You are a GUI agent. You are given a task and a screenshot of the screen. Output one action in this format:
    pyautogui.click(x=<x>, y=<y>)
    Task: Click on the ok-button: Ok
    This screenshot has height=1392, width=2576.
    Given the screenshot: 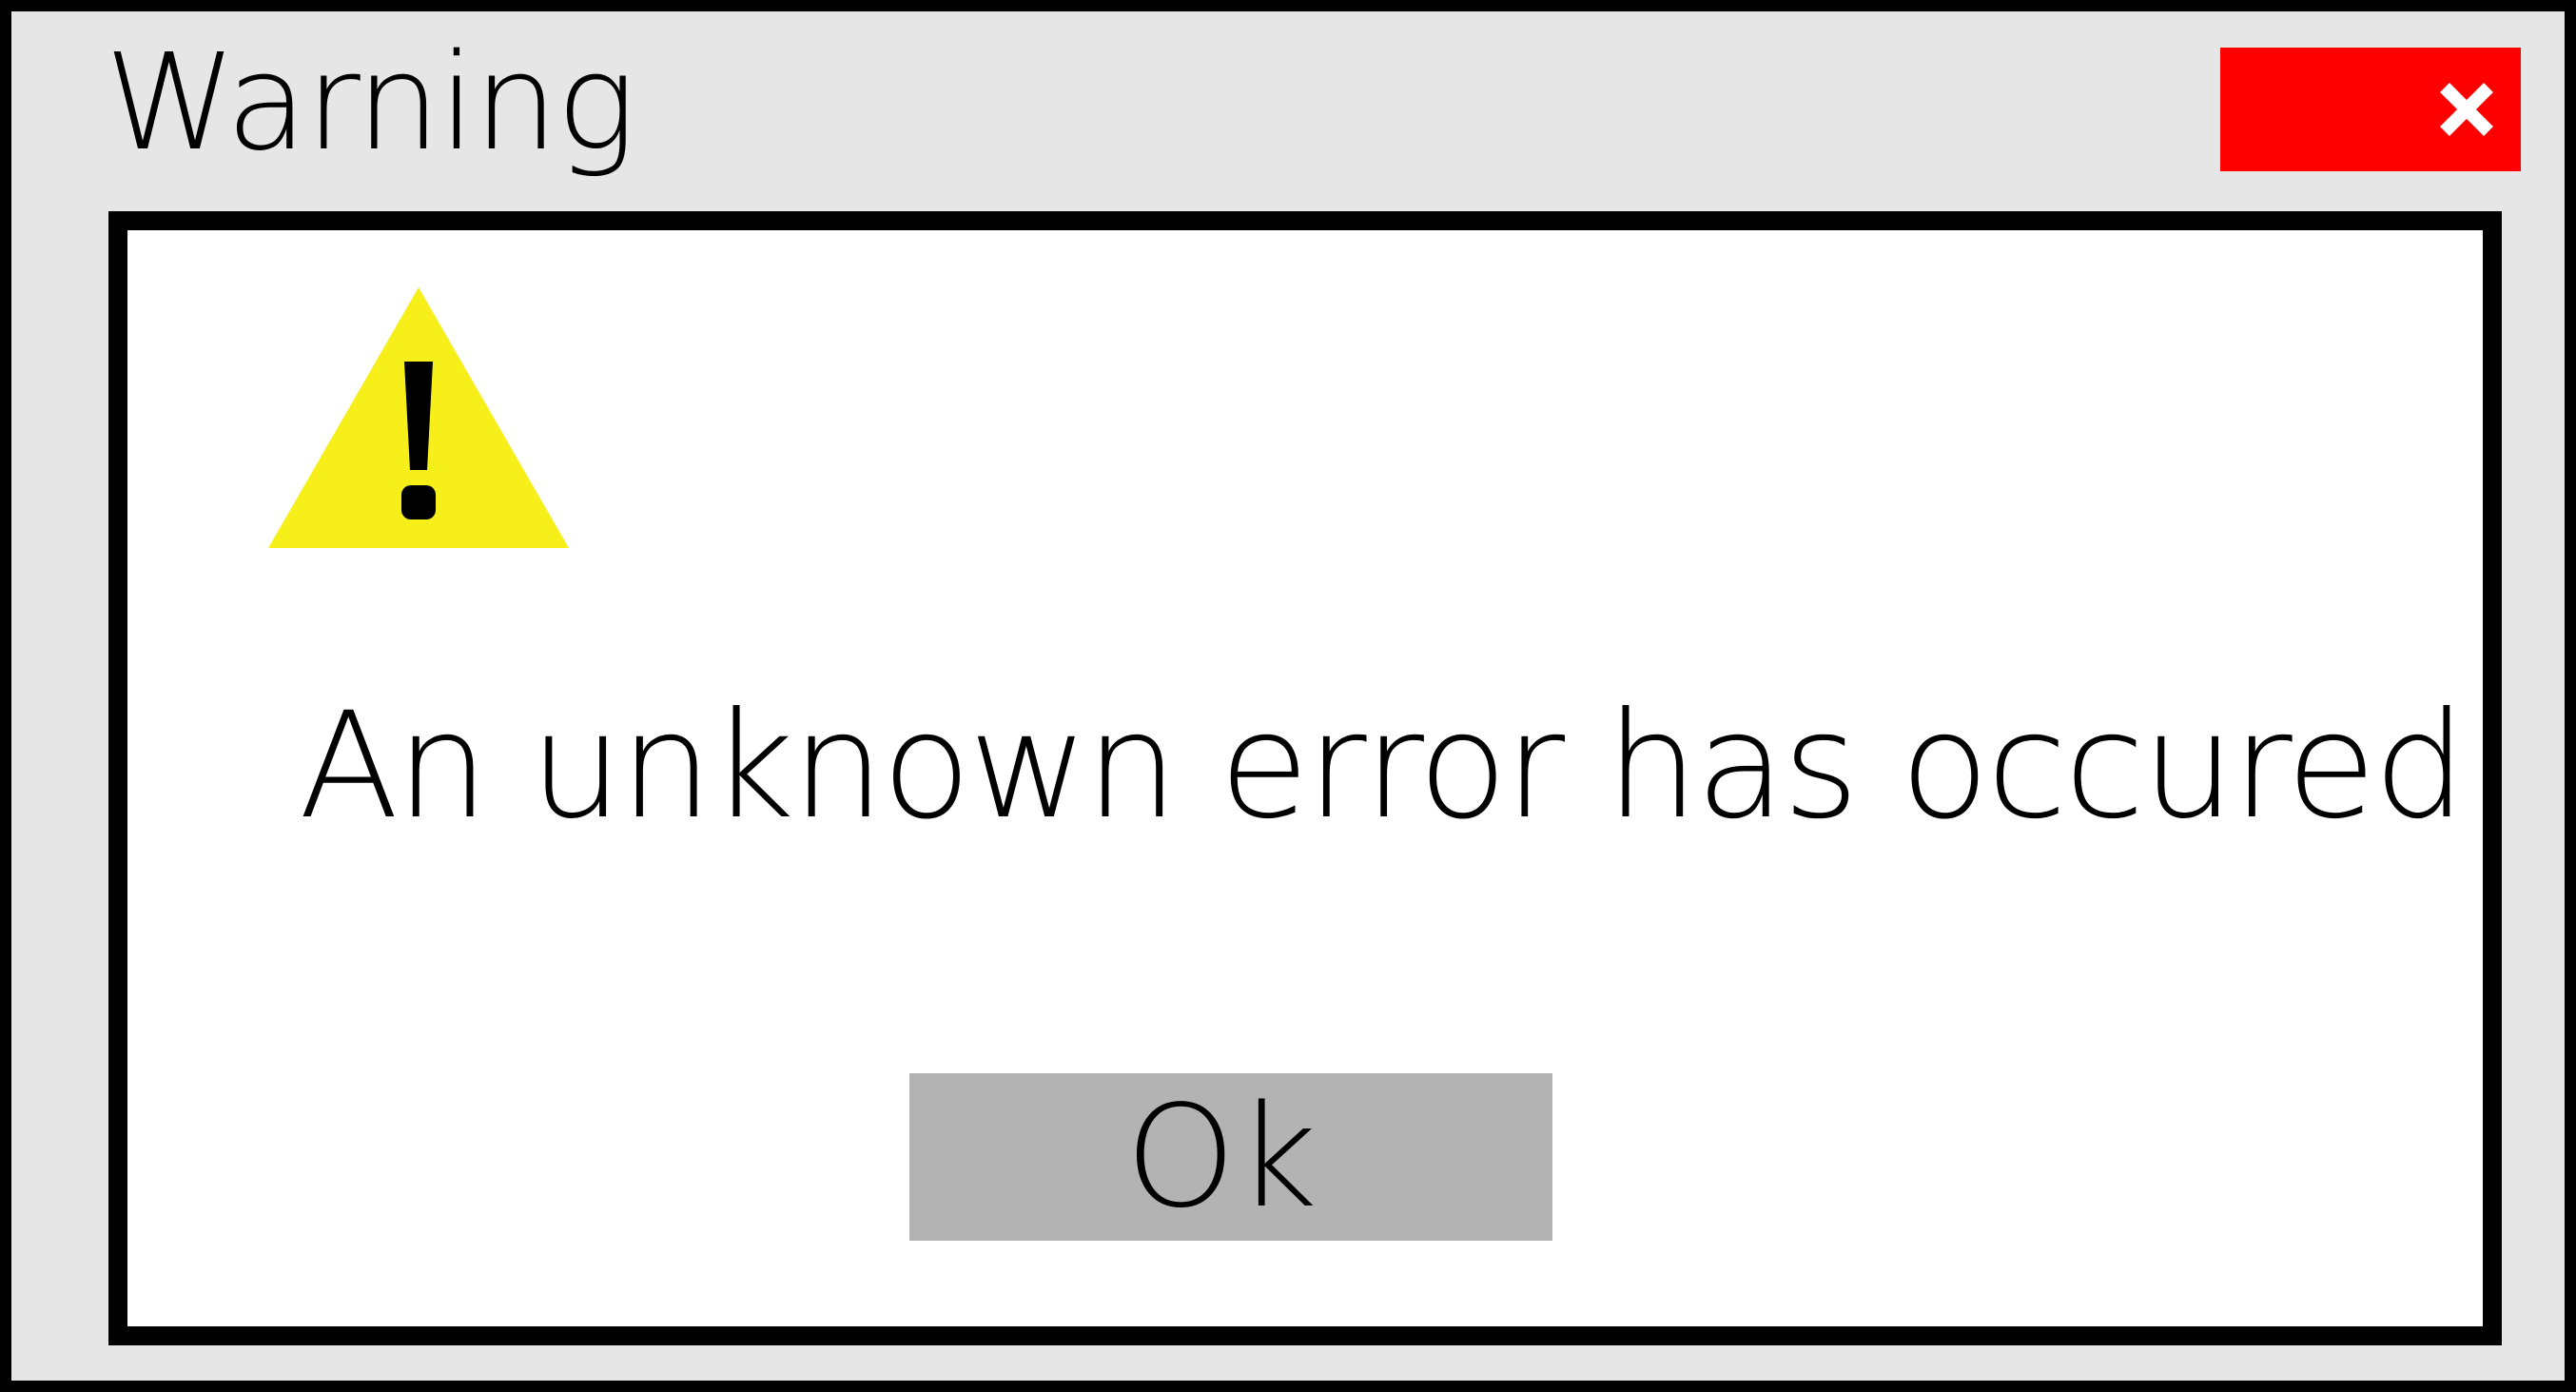 What is the action you would take?
    pyautogui.click(x=1231, y=1157)
    